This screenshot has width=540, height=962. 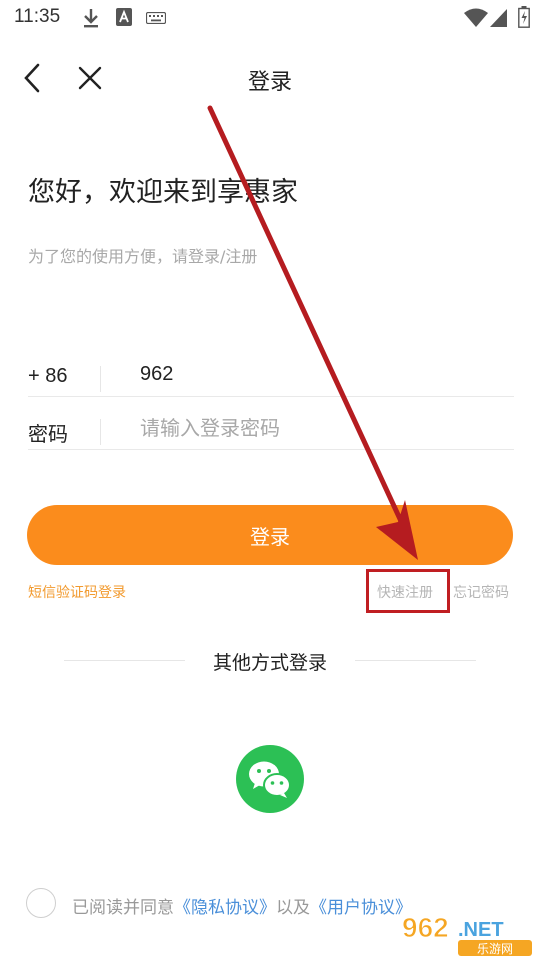 What do you see at coordinates (123, 908) in the screenshot?
I see `agreement-prefix: 已阅读并同意` at bounding box center [123, 908].